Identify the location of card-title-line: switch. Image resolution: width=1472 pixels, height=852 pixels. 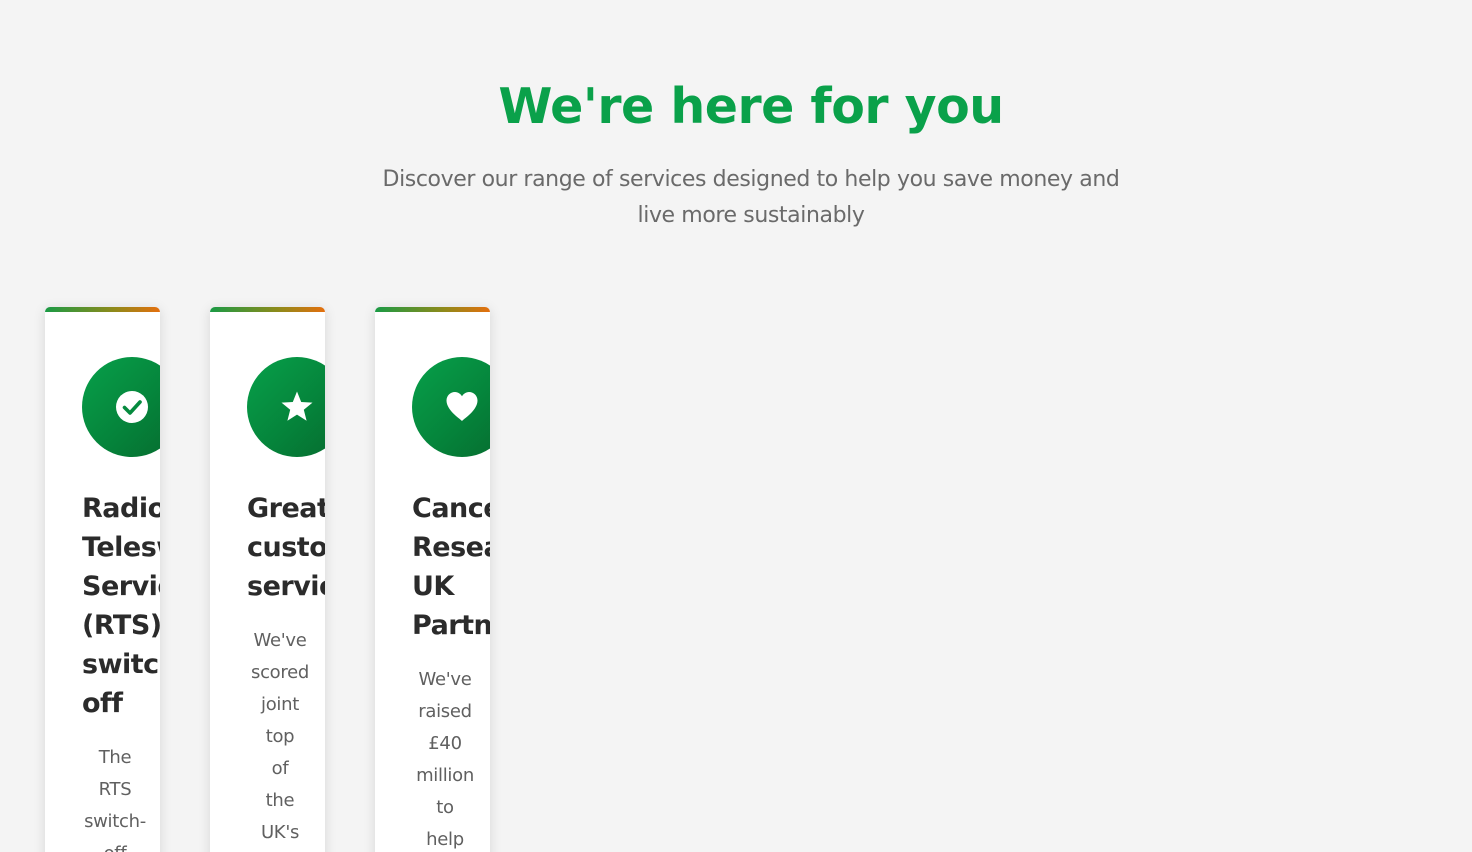
(121, 664).